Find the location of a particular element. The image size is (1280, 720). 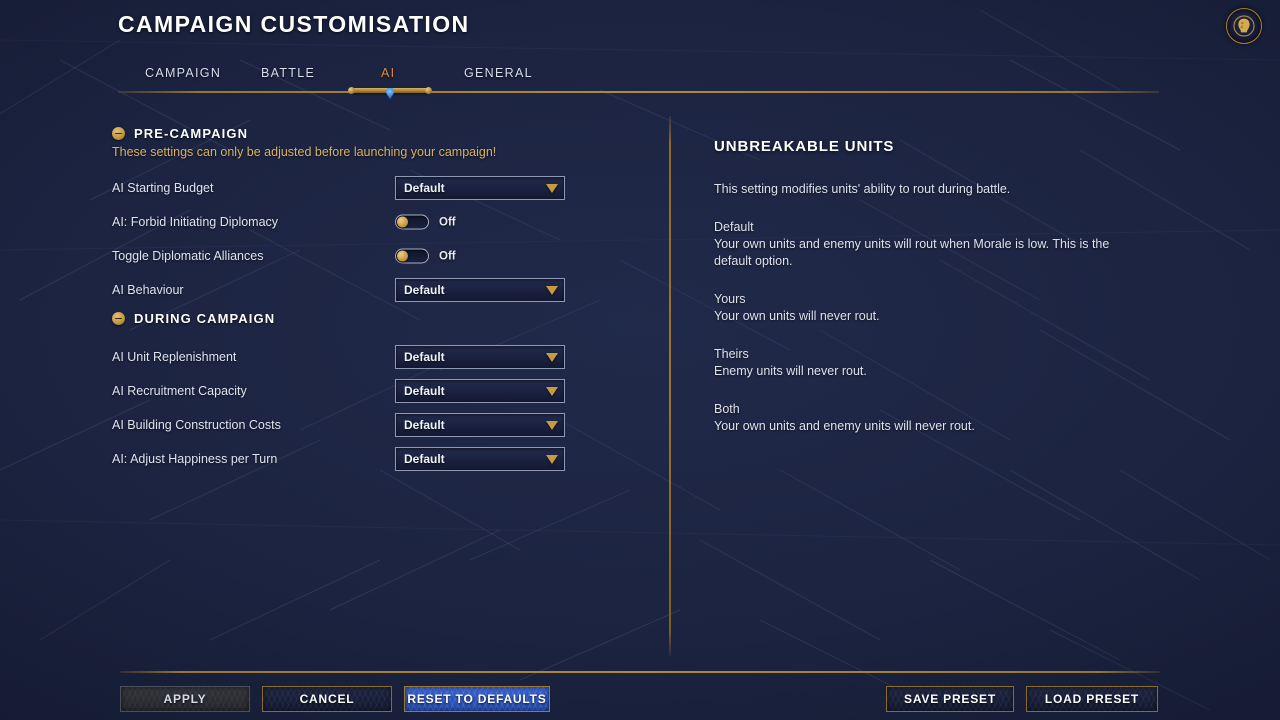

column-divider is located at coordinates (670, 386).